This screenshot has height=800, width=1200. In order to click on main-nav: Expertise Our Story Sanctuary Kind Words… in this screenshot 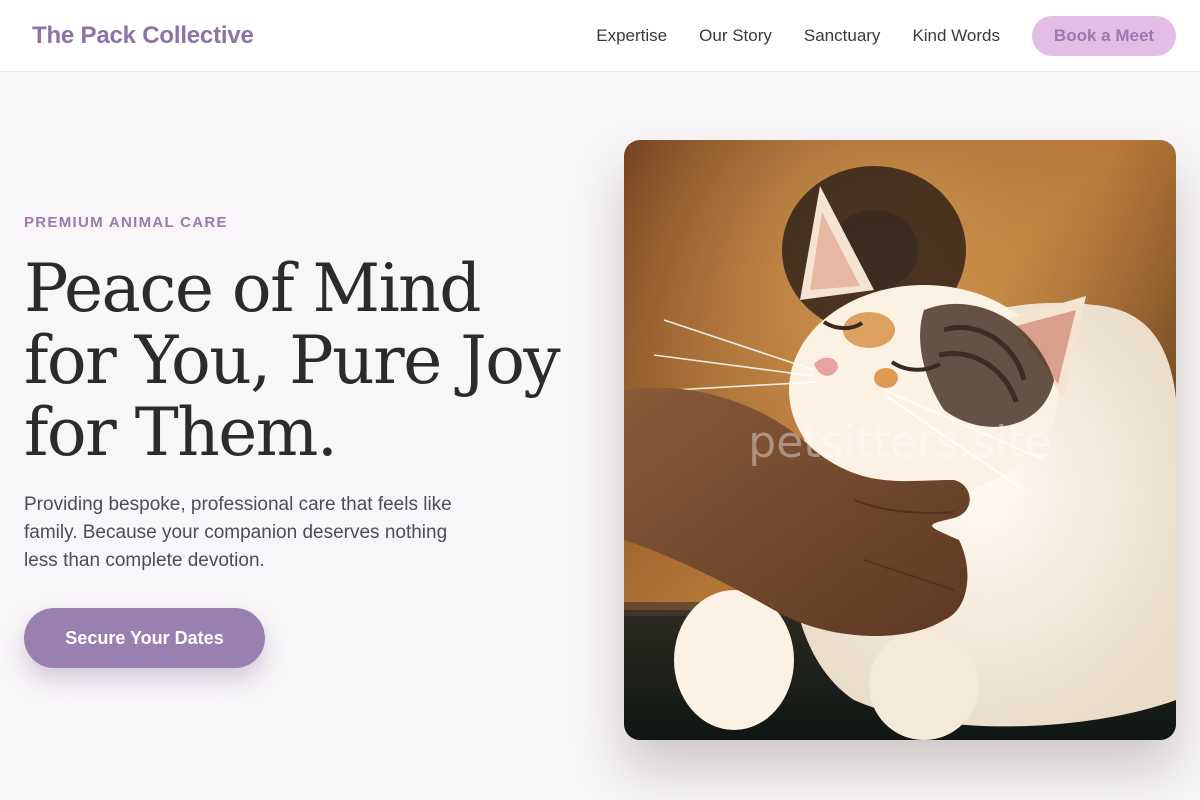, I will do `click(886, 35)`.